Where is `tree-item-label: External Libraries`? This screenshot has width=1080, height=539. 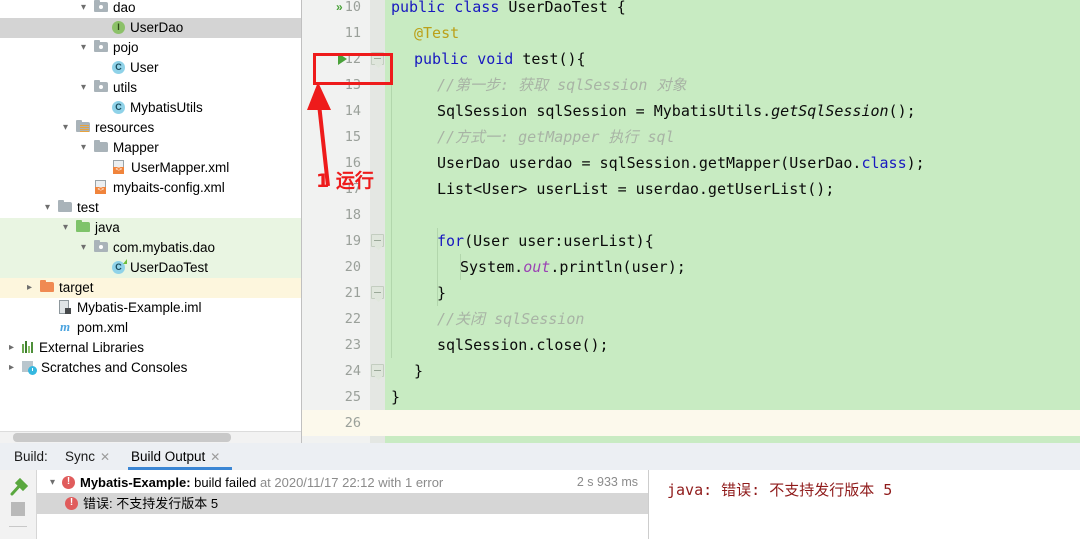
tree-item-label: External Libraries is located at coordinates (92, 347).